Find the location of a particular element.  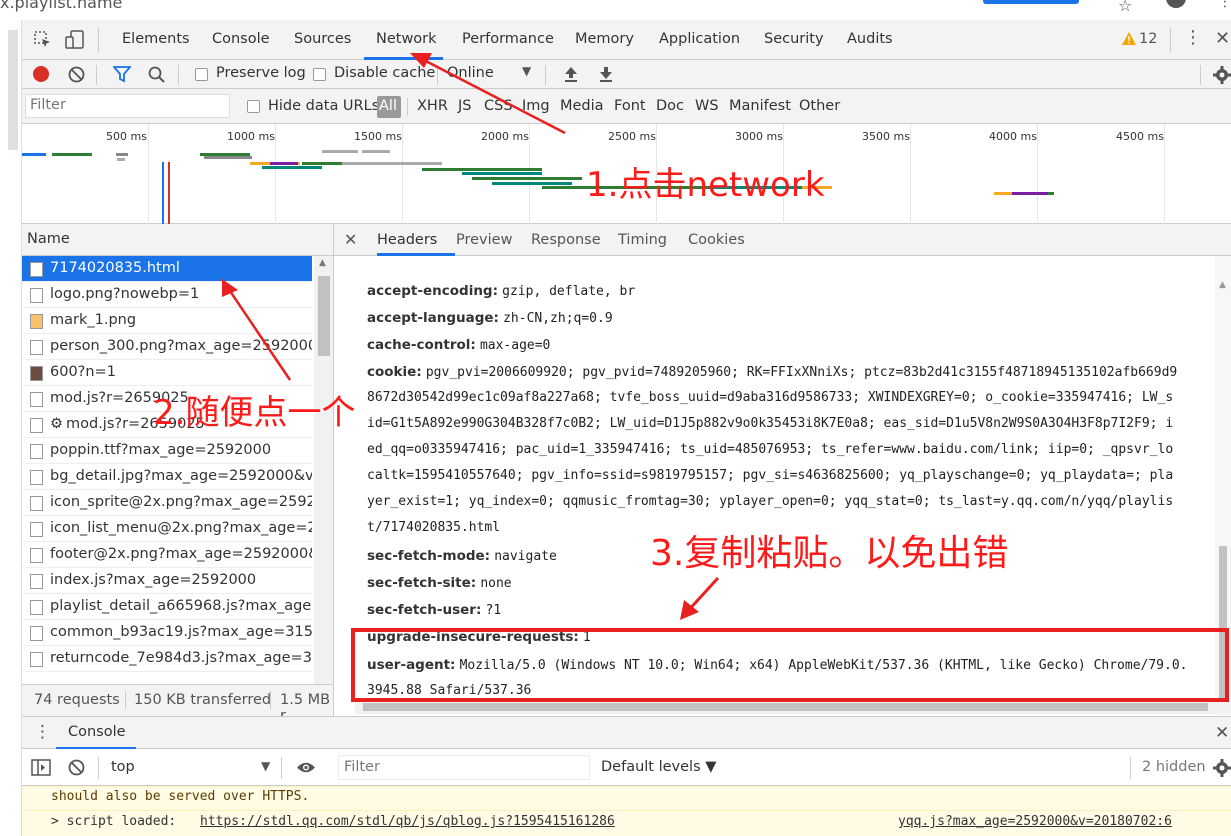

annotation-step-2: 2.随便点一个 is located at coordinates (254, 413).